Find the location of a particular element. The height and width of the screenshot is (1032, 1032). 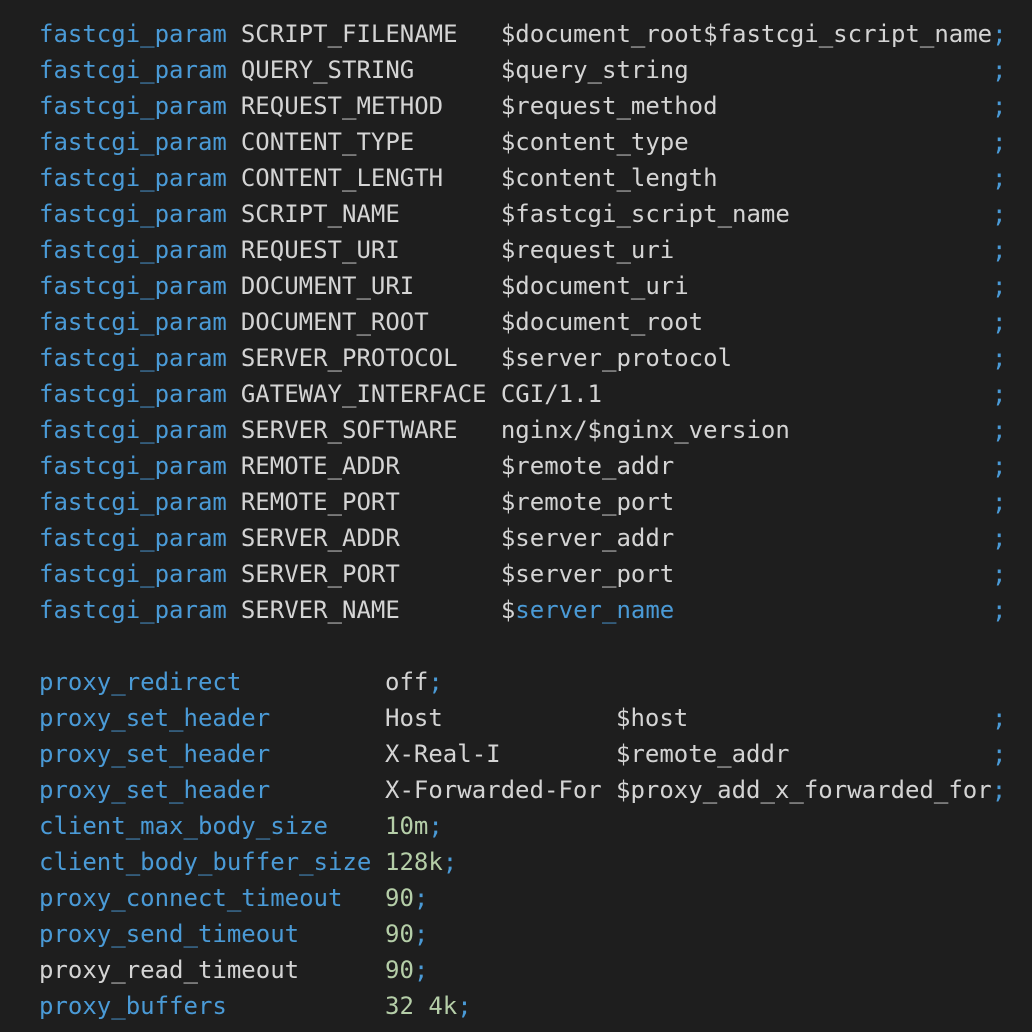

param-value: CGI/1.1 is located at coordinates (551, 394).